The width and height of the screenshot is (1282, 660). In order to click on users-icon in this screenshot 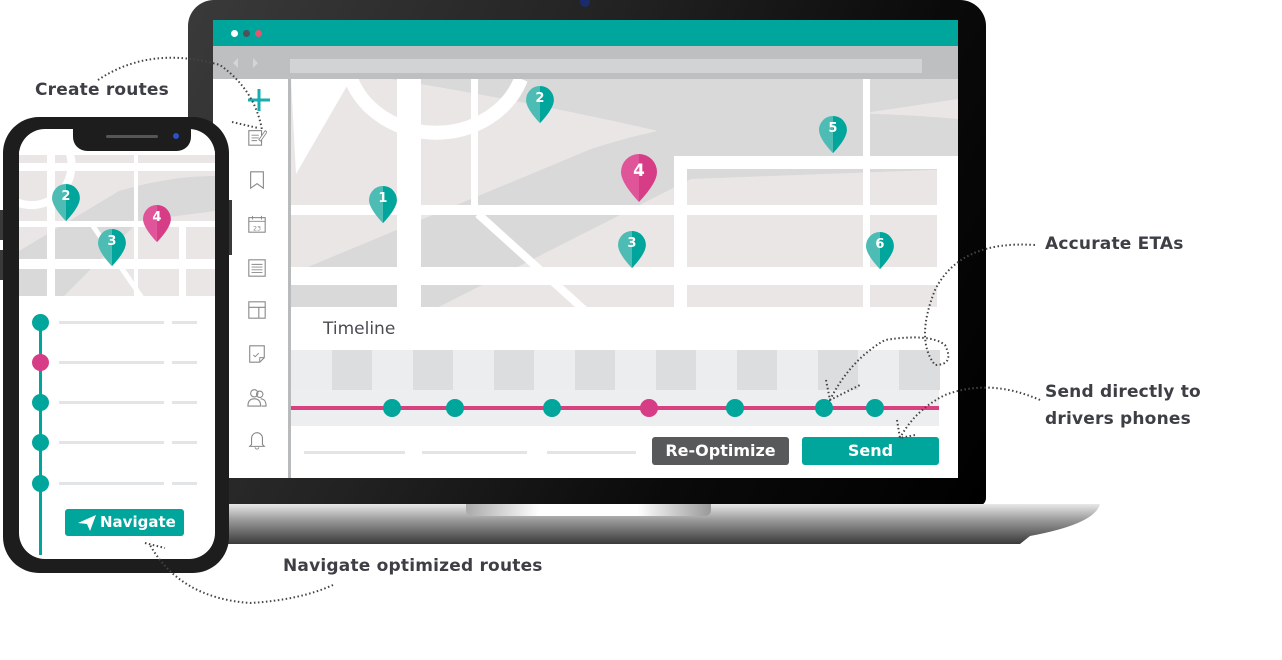, I will do `click(257, 397)`.